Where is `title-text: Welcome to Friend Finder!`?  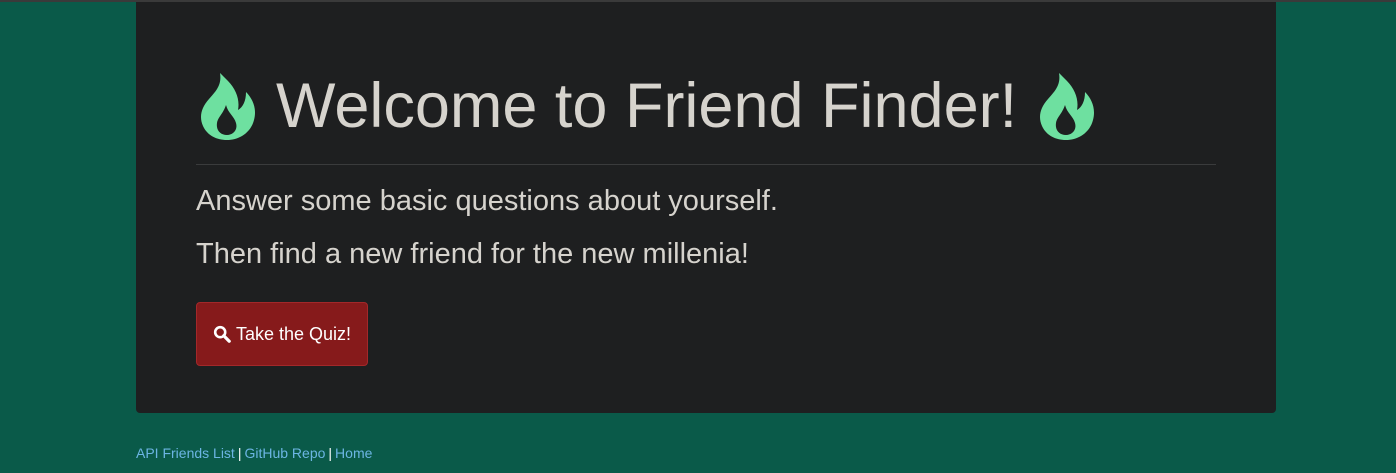 title-text: Welcome to Friend Finder! is located at coordinates (647, 106).